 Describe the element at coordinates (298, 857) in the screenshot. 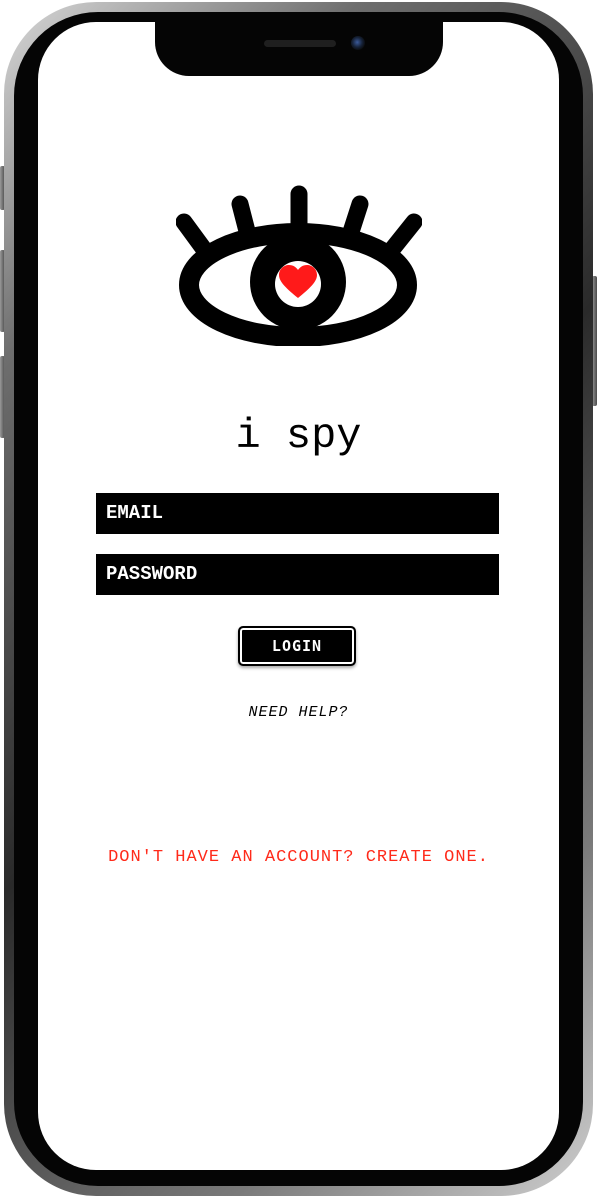

I see `create-account-link: DON'T HAVE AN ACCOUNT? CREATE ONE.` at that location.